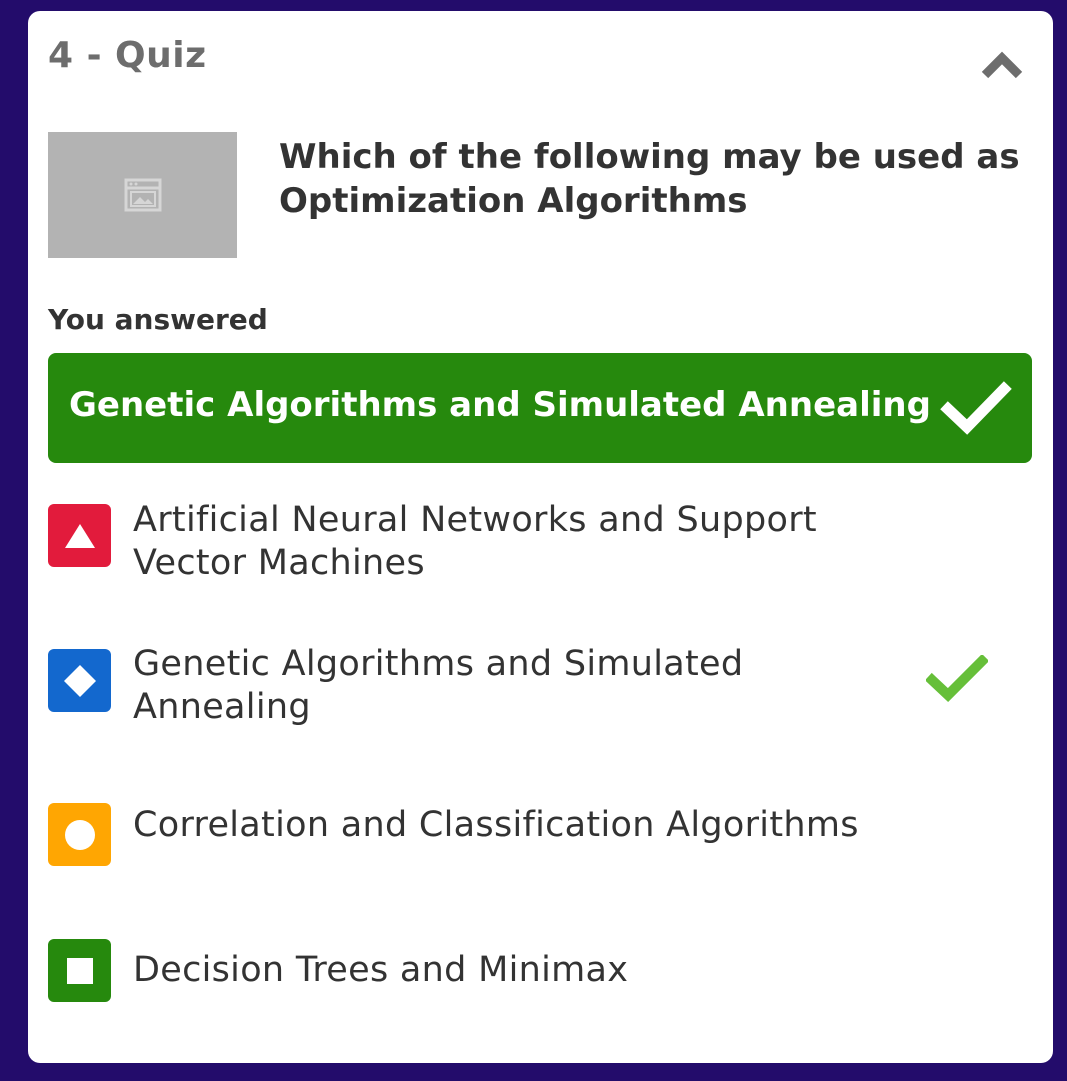 The height and width of the screenshot is (1081, 1067). Describe the element at coordinates (381, 970) in the screenshot. I see `option-label: Decision Trees and Minimax` at that location.